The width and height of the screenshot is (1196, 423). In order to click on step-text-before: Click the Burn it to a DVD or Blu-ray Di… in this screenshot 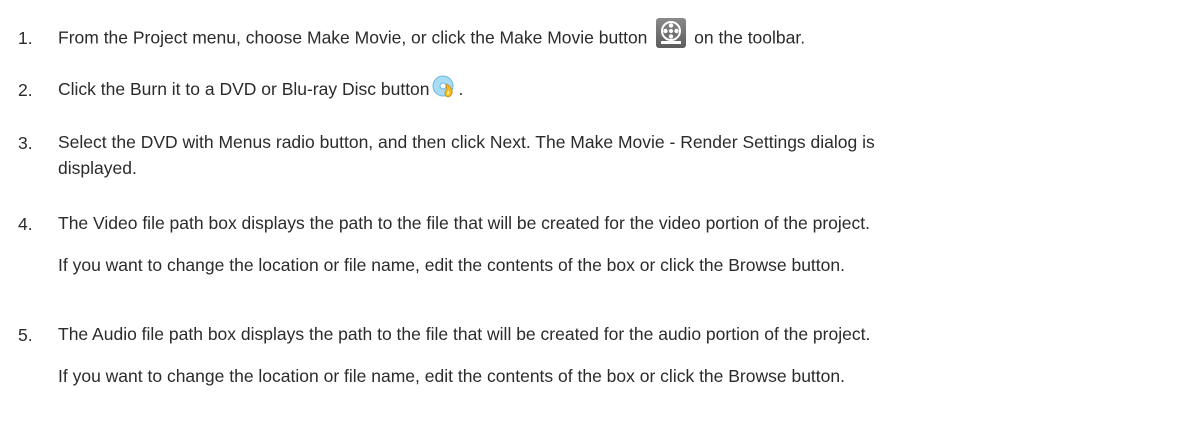, I will do `click(244, 89)`.